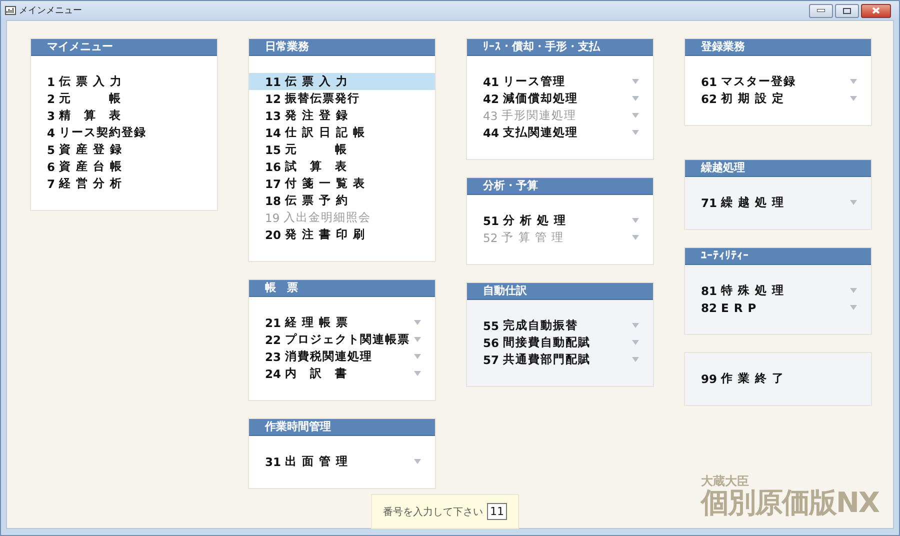 This screenshot has width=900, height=536. I want to click on logo-title: 個別原価版NX, so click(789, 503).